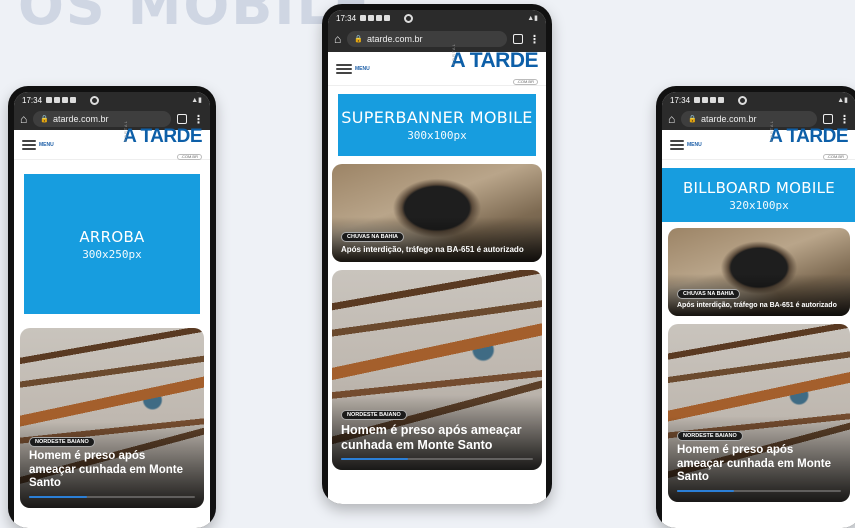 The width and height of the screenshot is (855, 528). I want to click on ad-size: 320x100px, so click(759, 205).